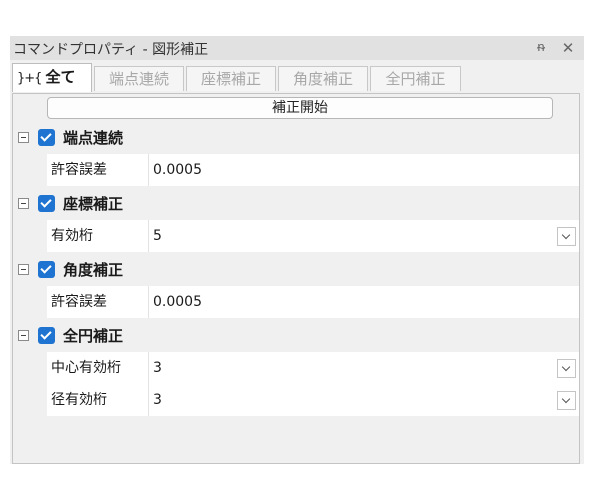 The width and height of the screenshot is (600, 500). What do you see at coordinates (111, 50) in the screenshot?
I see `window-title: コマンドプロパティ - 図形補正` at bounding box center [111, 50].